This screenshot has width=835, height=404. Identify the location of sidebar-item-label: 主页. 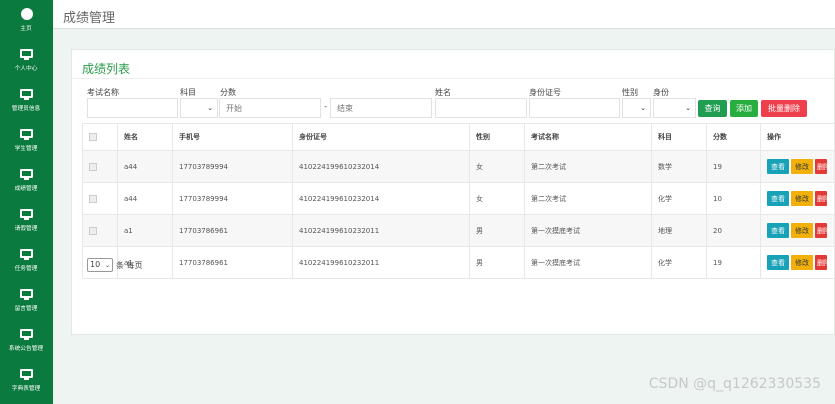
(26, 28).